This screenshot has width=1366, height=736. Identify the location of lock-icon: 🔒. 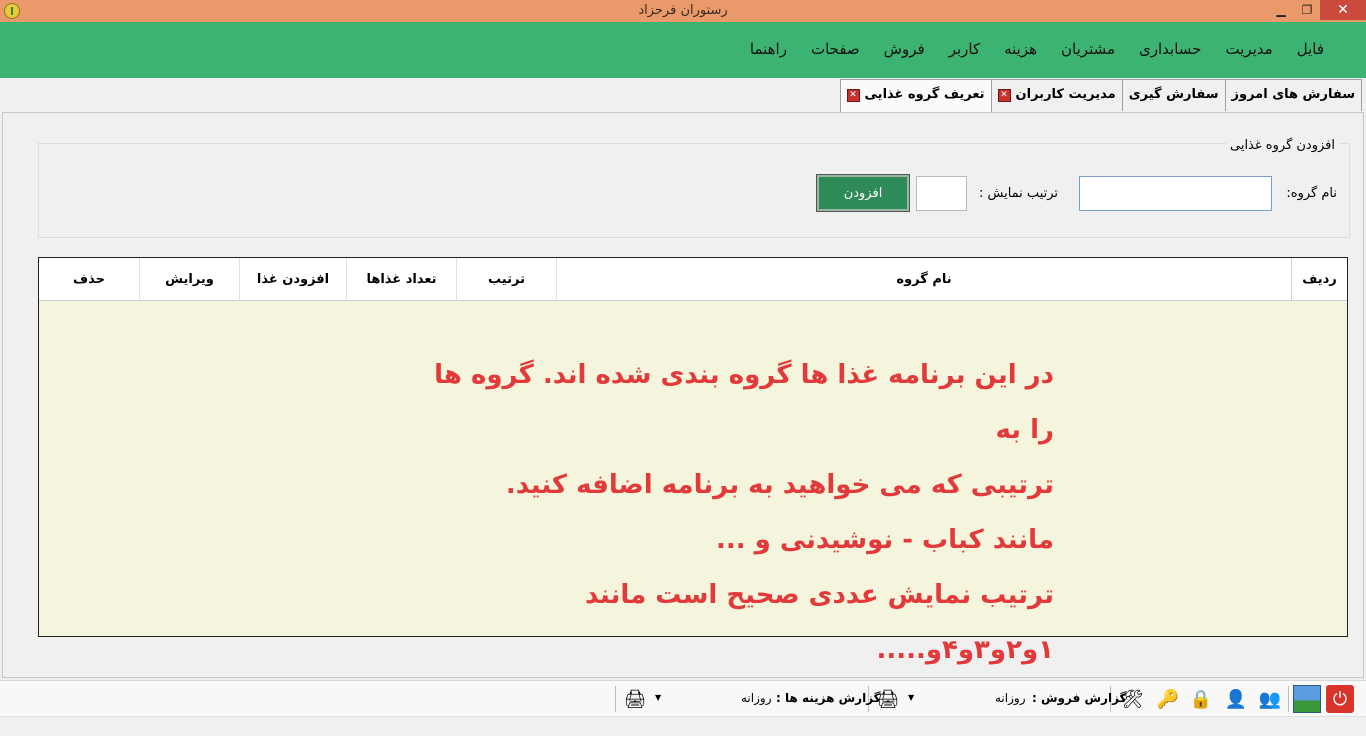
(1201, 699).